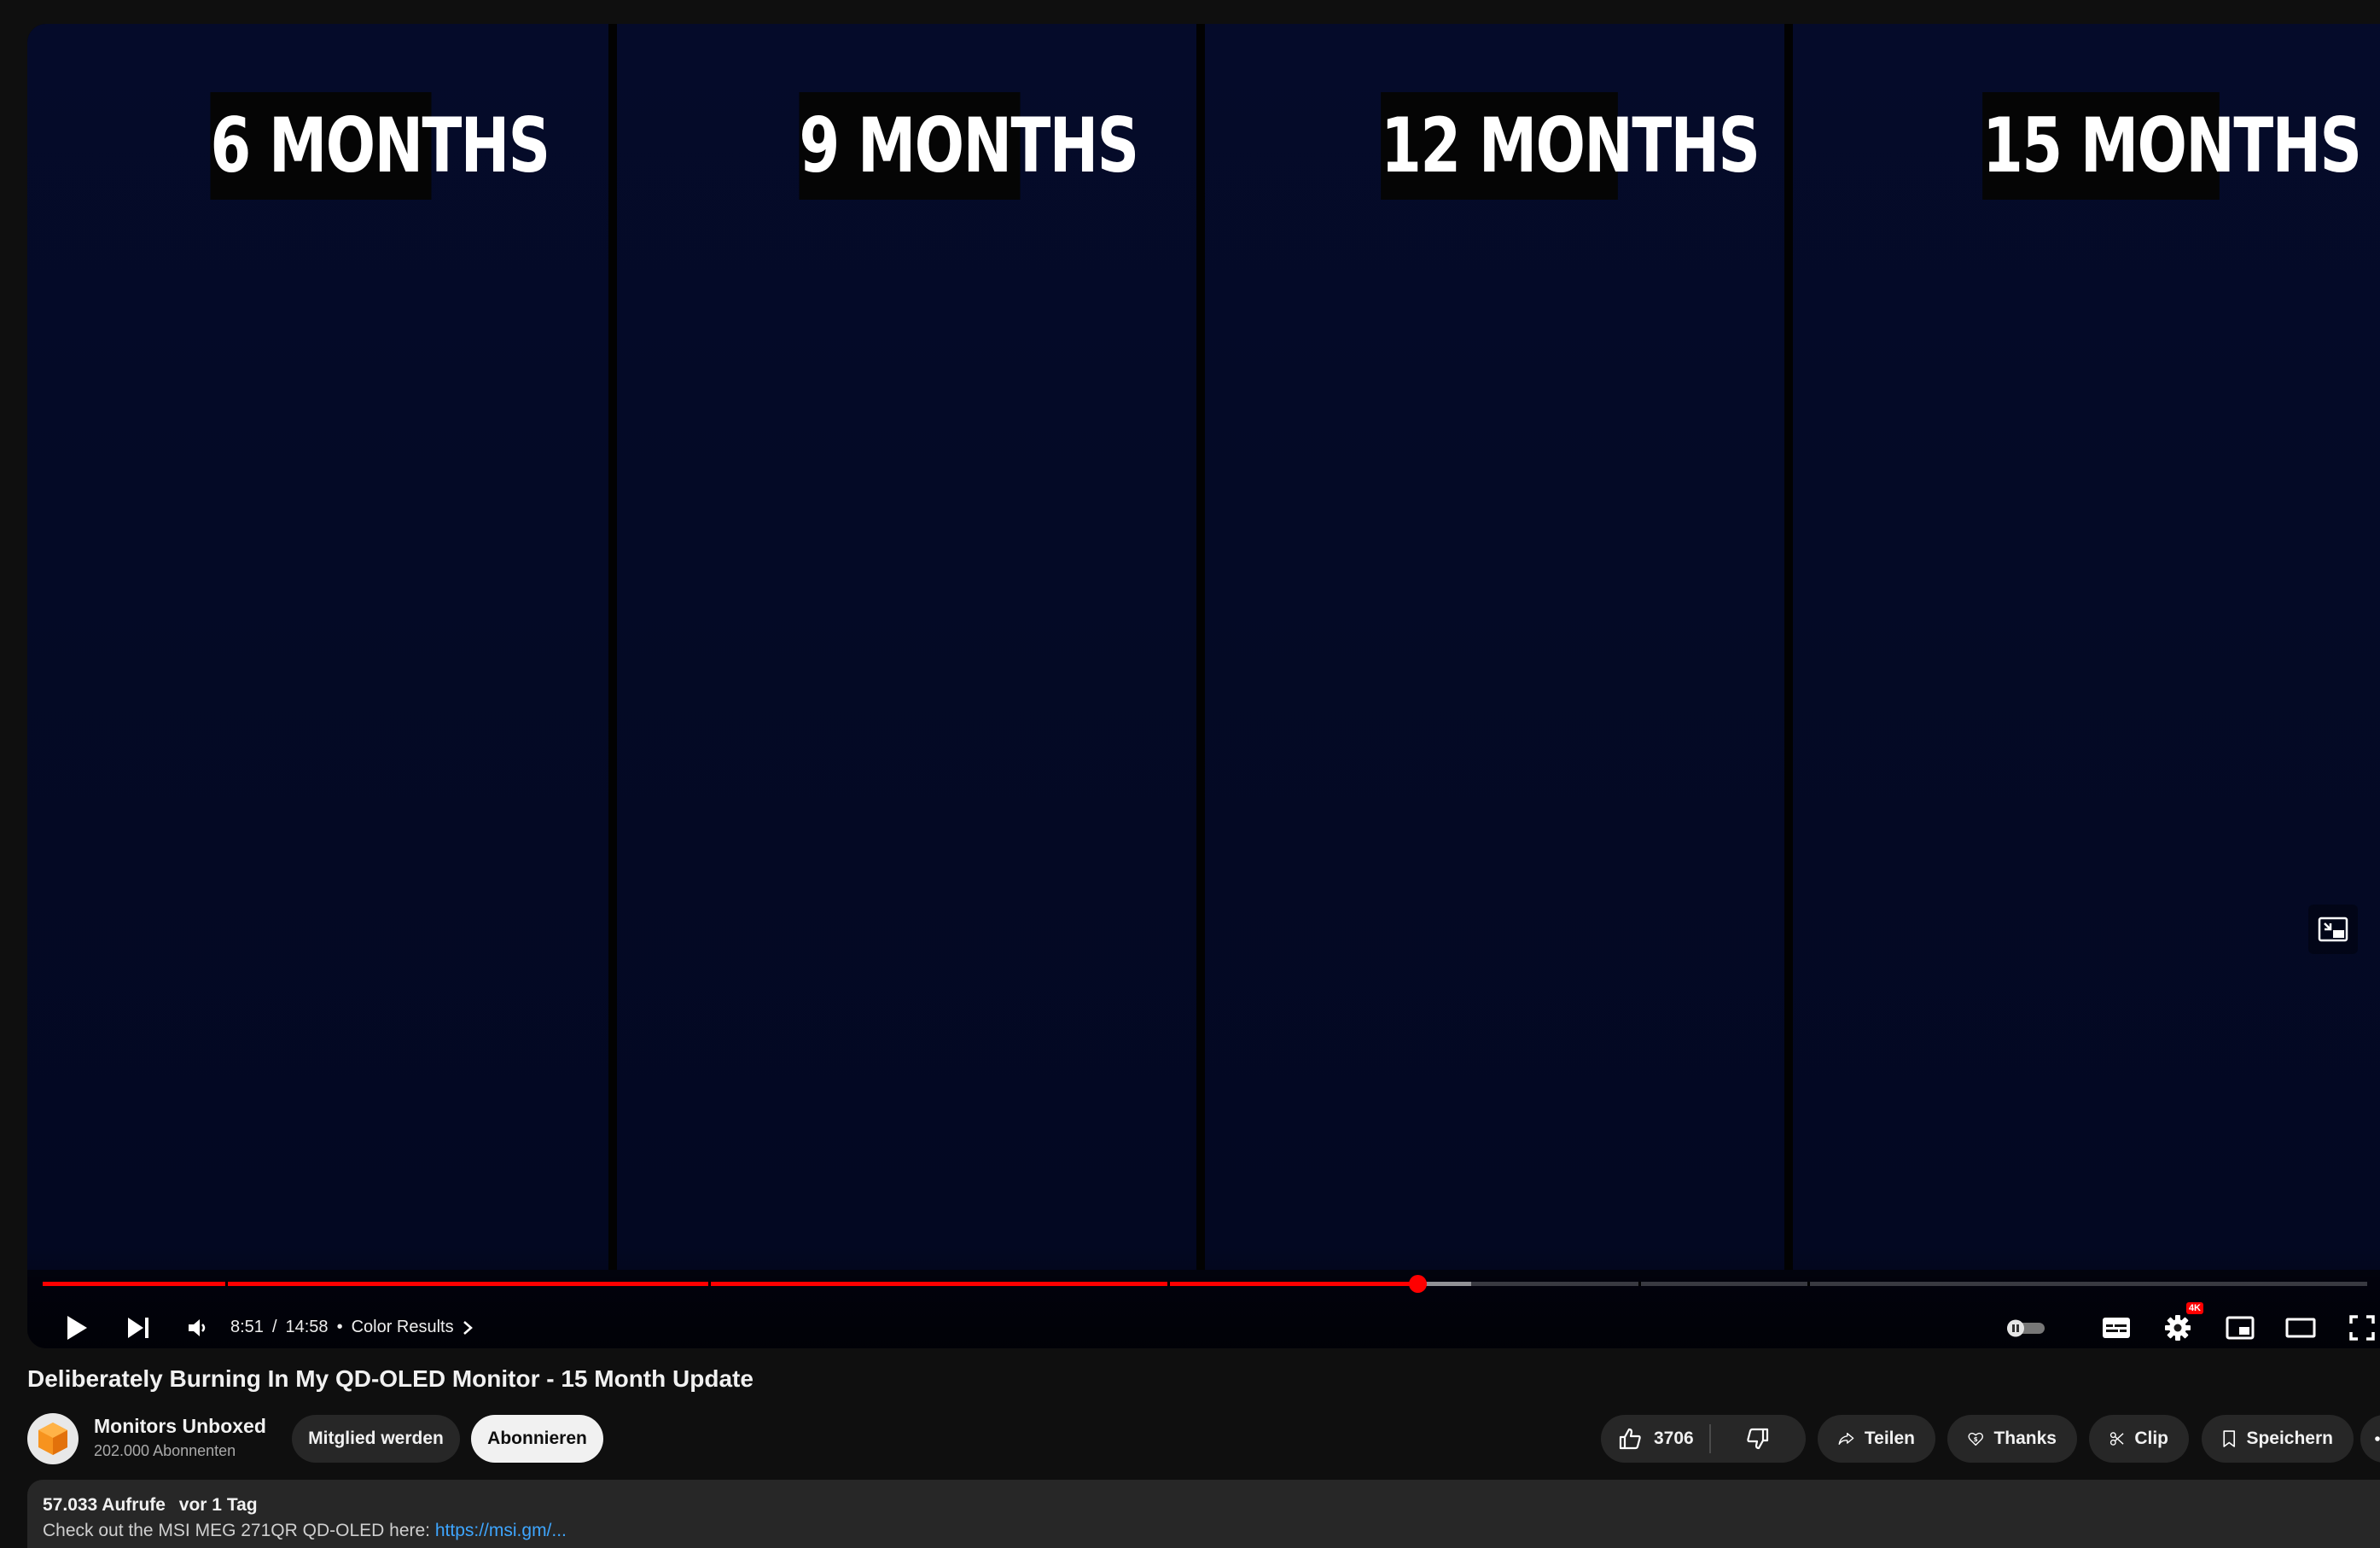  Describe the element at coordinates (380, 146) in the screenshot. I see `panel-label: 6 MONTHS` at that location.